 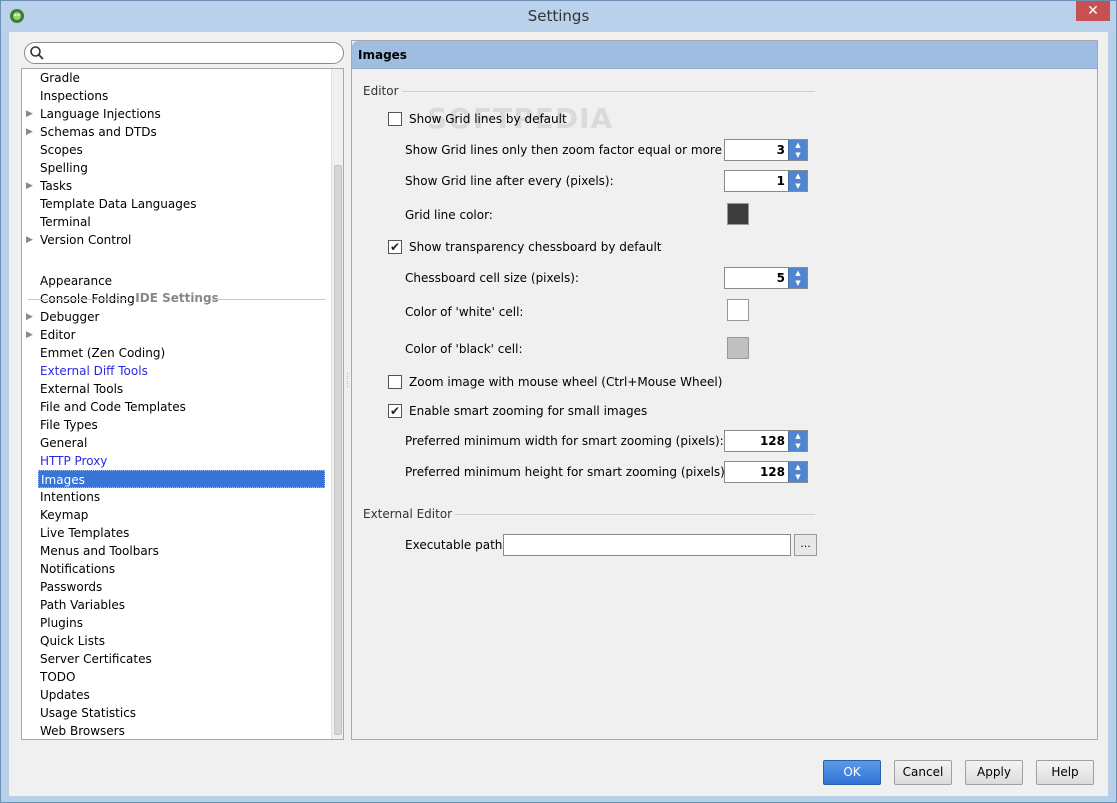 I want to click on grid-zoom-spinner: 3 ▲ ▼, so click(x=766, y=150).